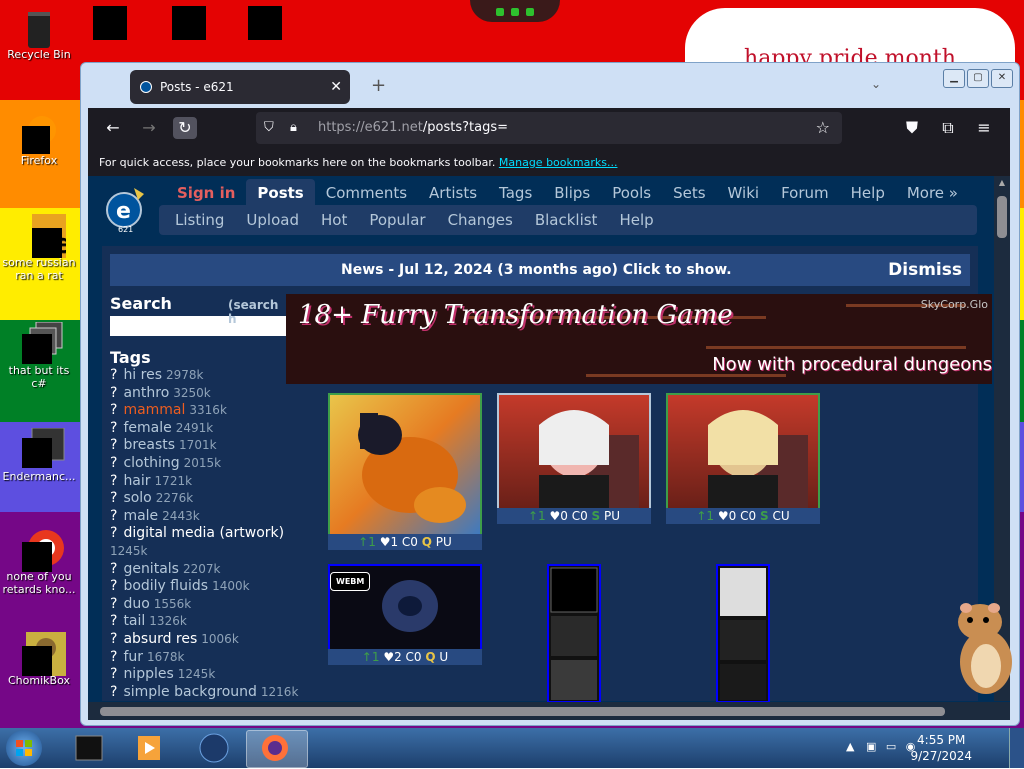  What do you see at coordinates (259, 312) in the screenshot?
I see `search-help-link: (search h` at bounding box center [259, 312].